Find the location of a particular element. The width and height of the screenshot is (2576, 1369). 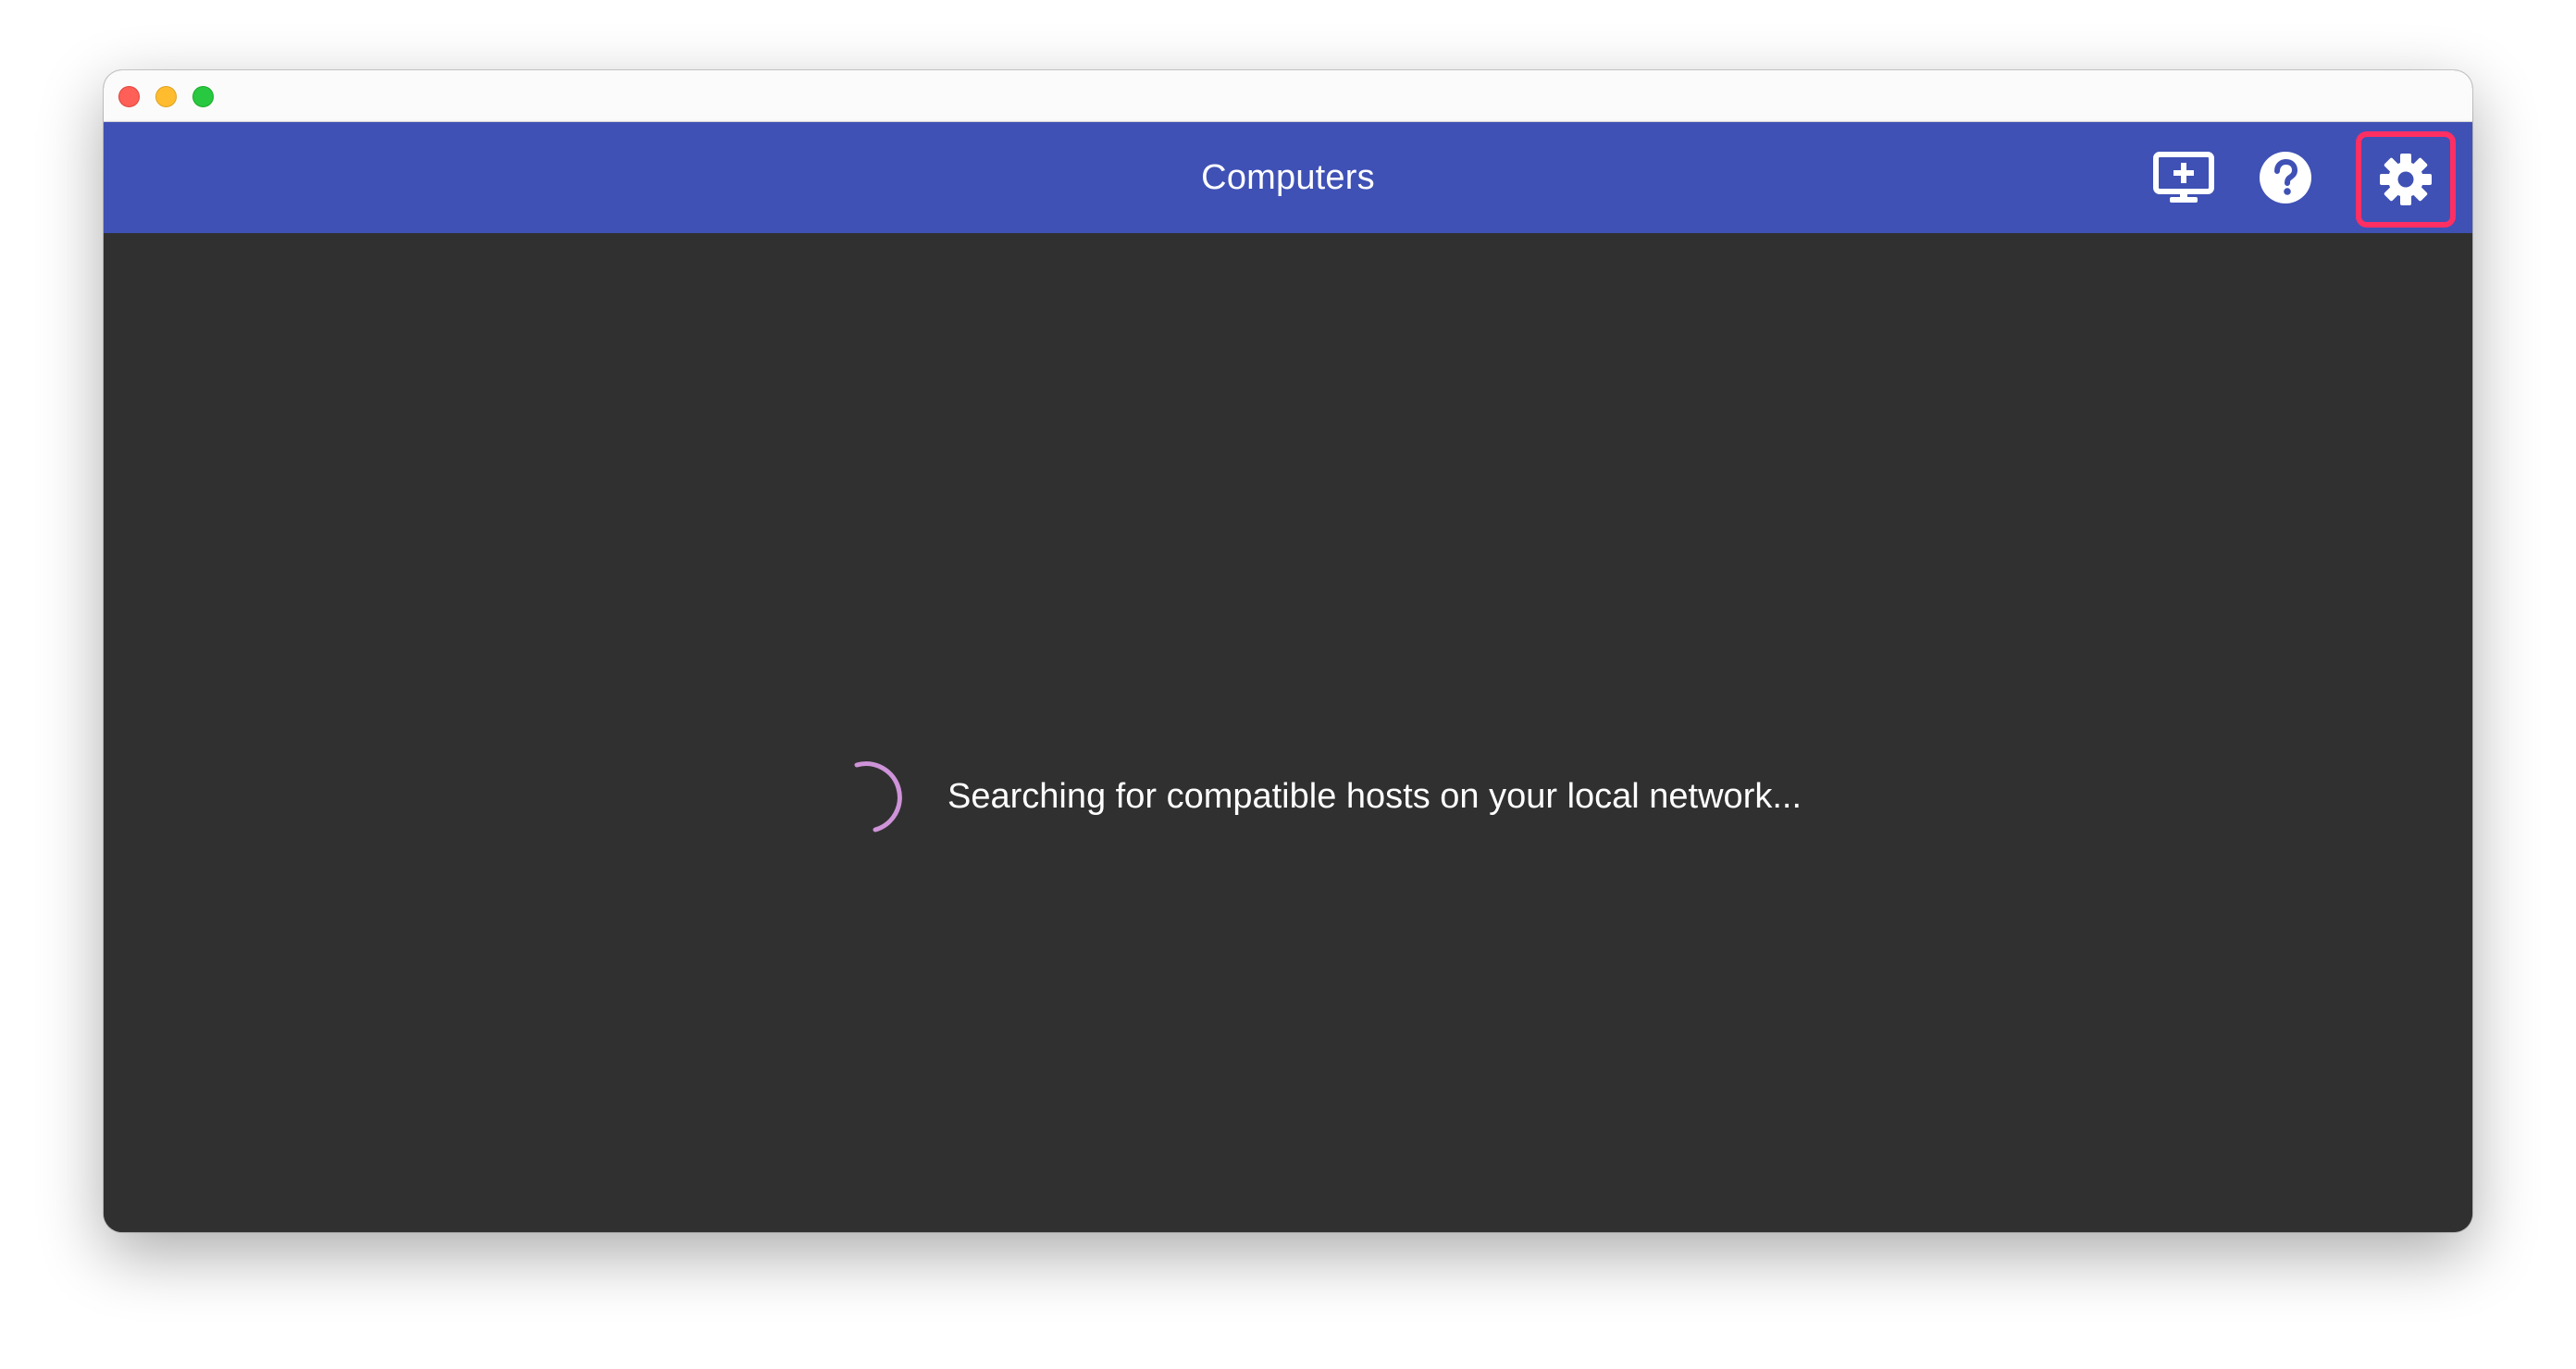

help-button is located at coordinates (2285, 178).